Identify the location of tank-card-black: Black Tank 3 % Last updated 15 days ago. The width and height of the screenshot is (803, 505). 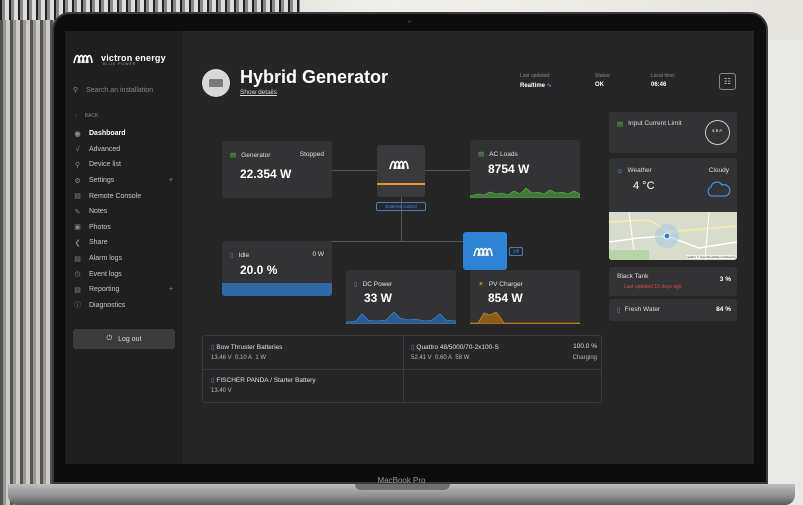
(673, 281).